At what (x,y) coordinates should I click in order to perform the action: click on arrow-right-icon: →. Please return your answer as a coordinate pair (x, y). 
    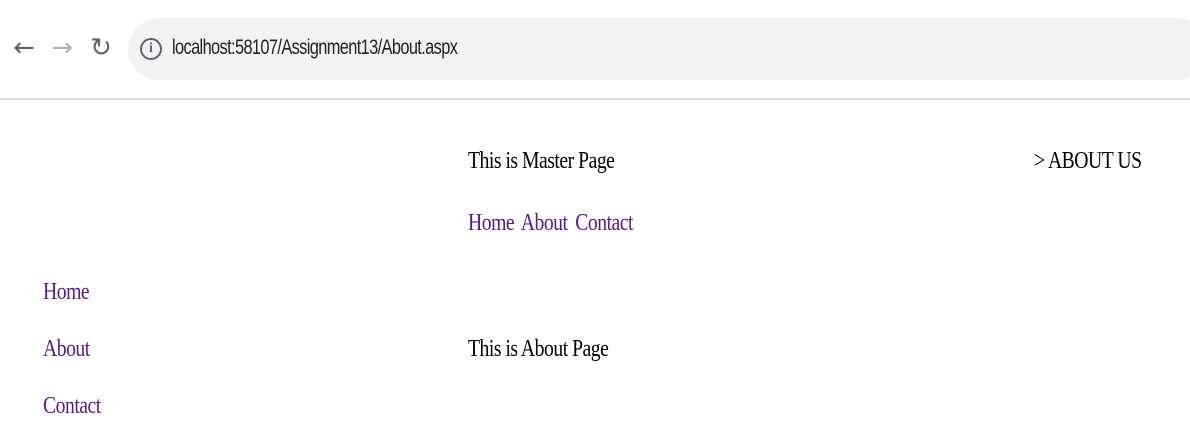
    Looking at the image, I should click on (62, 48).